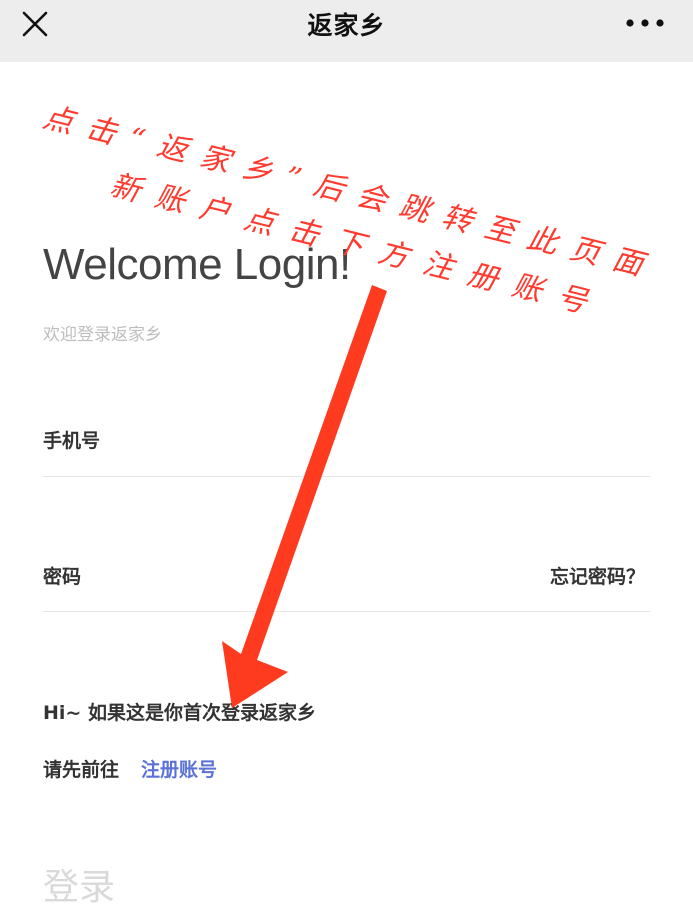  What do you see at coordinates (322, 579) in the screenshot?
I see `password-input` at bounding box center [322, 579].